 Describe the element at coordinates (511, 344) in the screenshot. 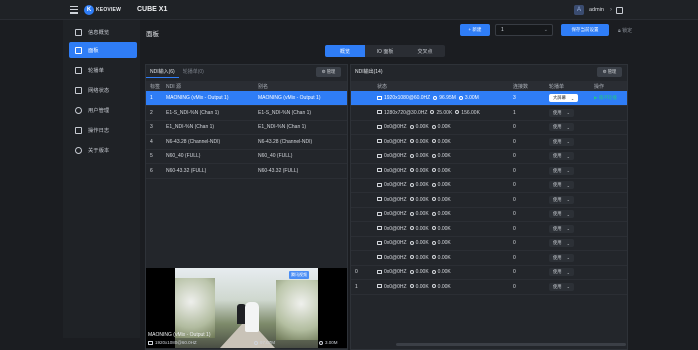

I see `horizontal-scrollbar` at that location.